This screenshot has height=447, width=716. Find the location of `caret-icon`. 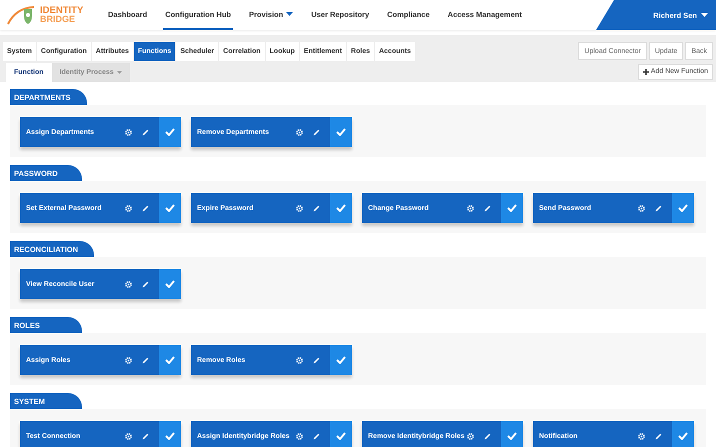

caret-icon is located at coordinates (704, 15).